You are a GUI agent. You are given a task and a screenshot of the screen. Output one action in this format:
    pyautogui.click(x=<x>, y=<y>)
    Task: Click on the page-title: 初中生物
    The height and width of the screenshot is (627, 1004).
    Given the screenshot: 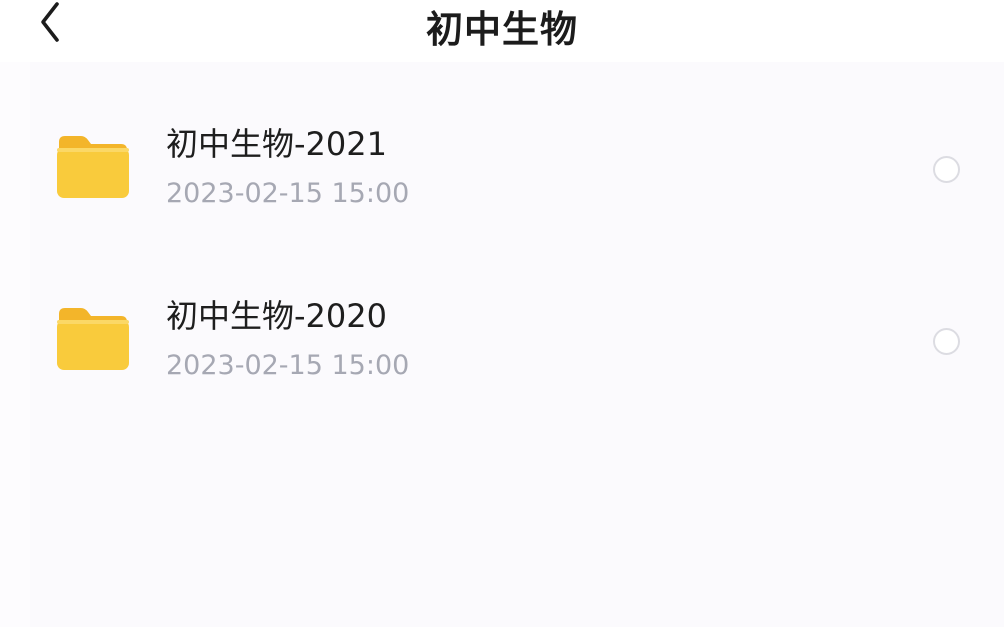 What is the action you would take?
    pyautogui.click(x=502, y=29)
    